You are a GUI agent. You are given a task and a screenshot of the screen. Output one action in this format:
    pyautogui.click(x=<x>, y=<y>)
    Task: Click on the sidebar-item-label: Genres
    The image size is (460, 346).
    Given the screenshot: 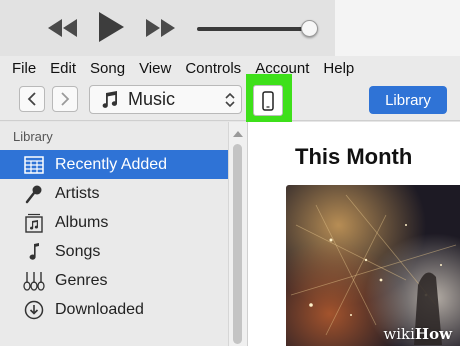 What is the action you would take?
    pyautogui.click(x=81, y=280)
    